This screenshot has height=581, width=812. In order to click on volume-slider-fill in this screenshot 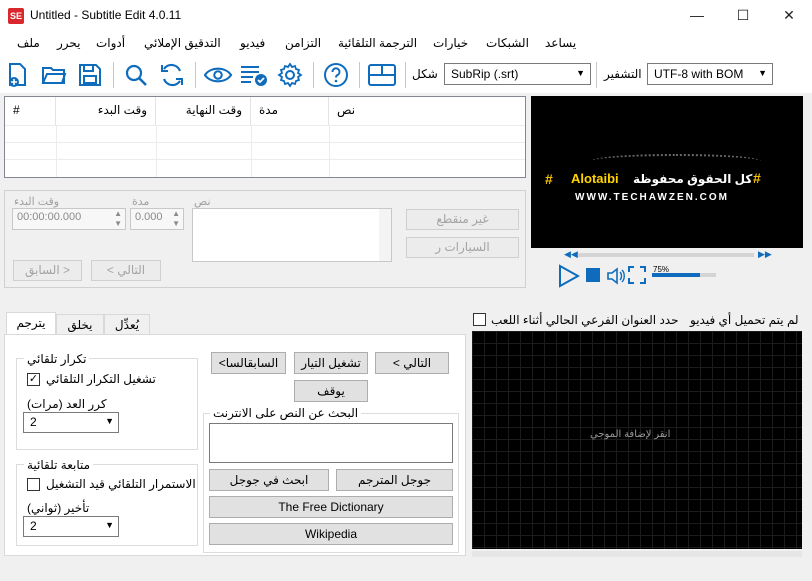, I will do `click(676, 275)`.